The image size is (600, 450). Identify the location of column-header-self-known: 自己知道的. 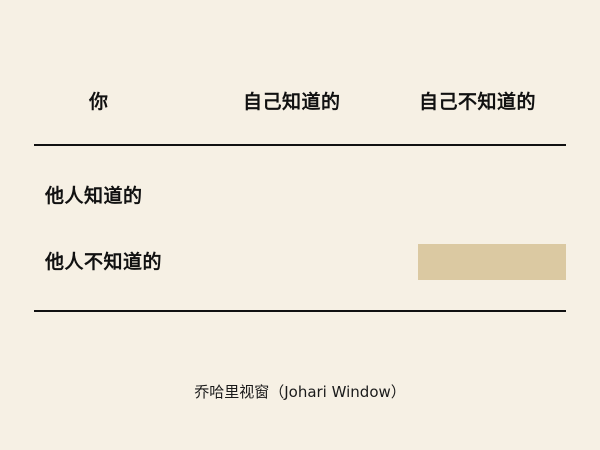
(292, 102).